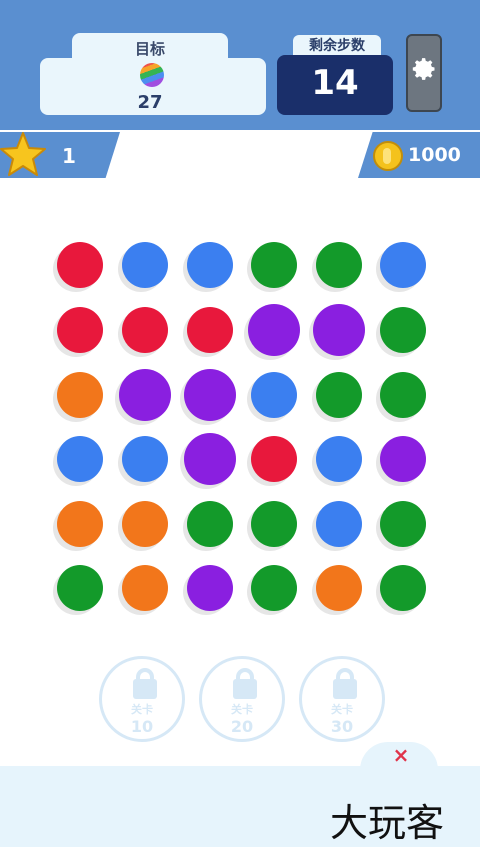 The height and width of the screenshot is (847, 480). What do you see at coordinates (401, 755) in the screenshot?
I see `close-icon: ×` at bounding box center [401, 755].